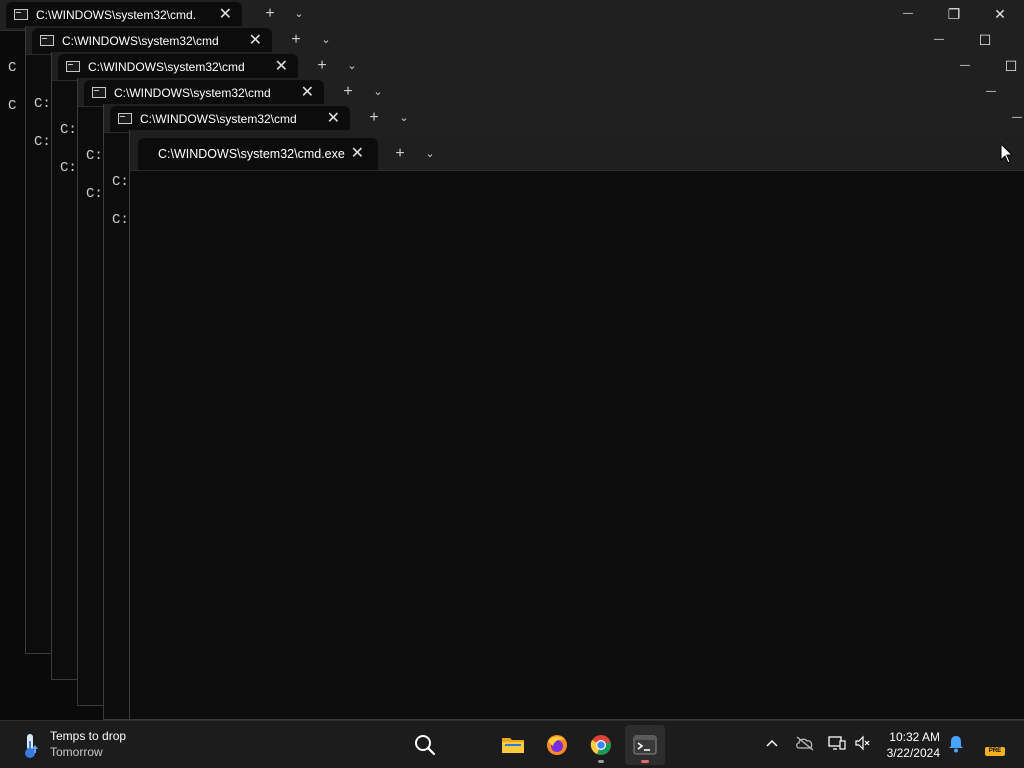  Describe the element at coordinates (913, 753) in the screenshot. I see `clock-date: 3/22/2024` at that location.